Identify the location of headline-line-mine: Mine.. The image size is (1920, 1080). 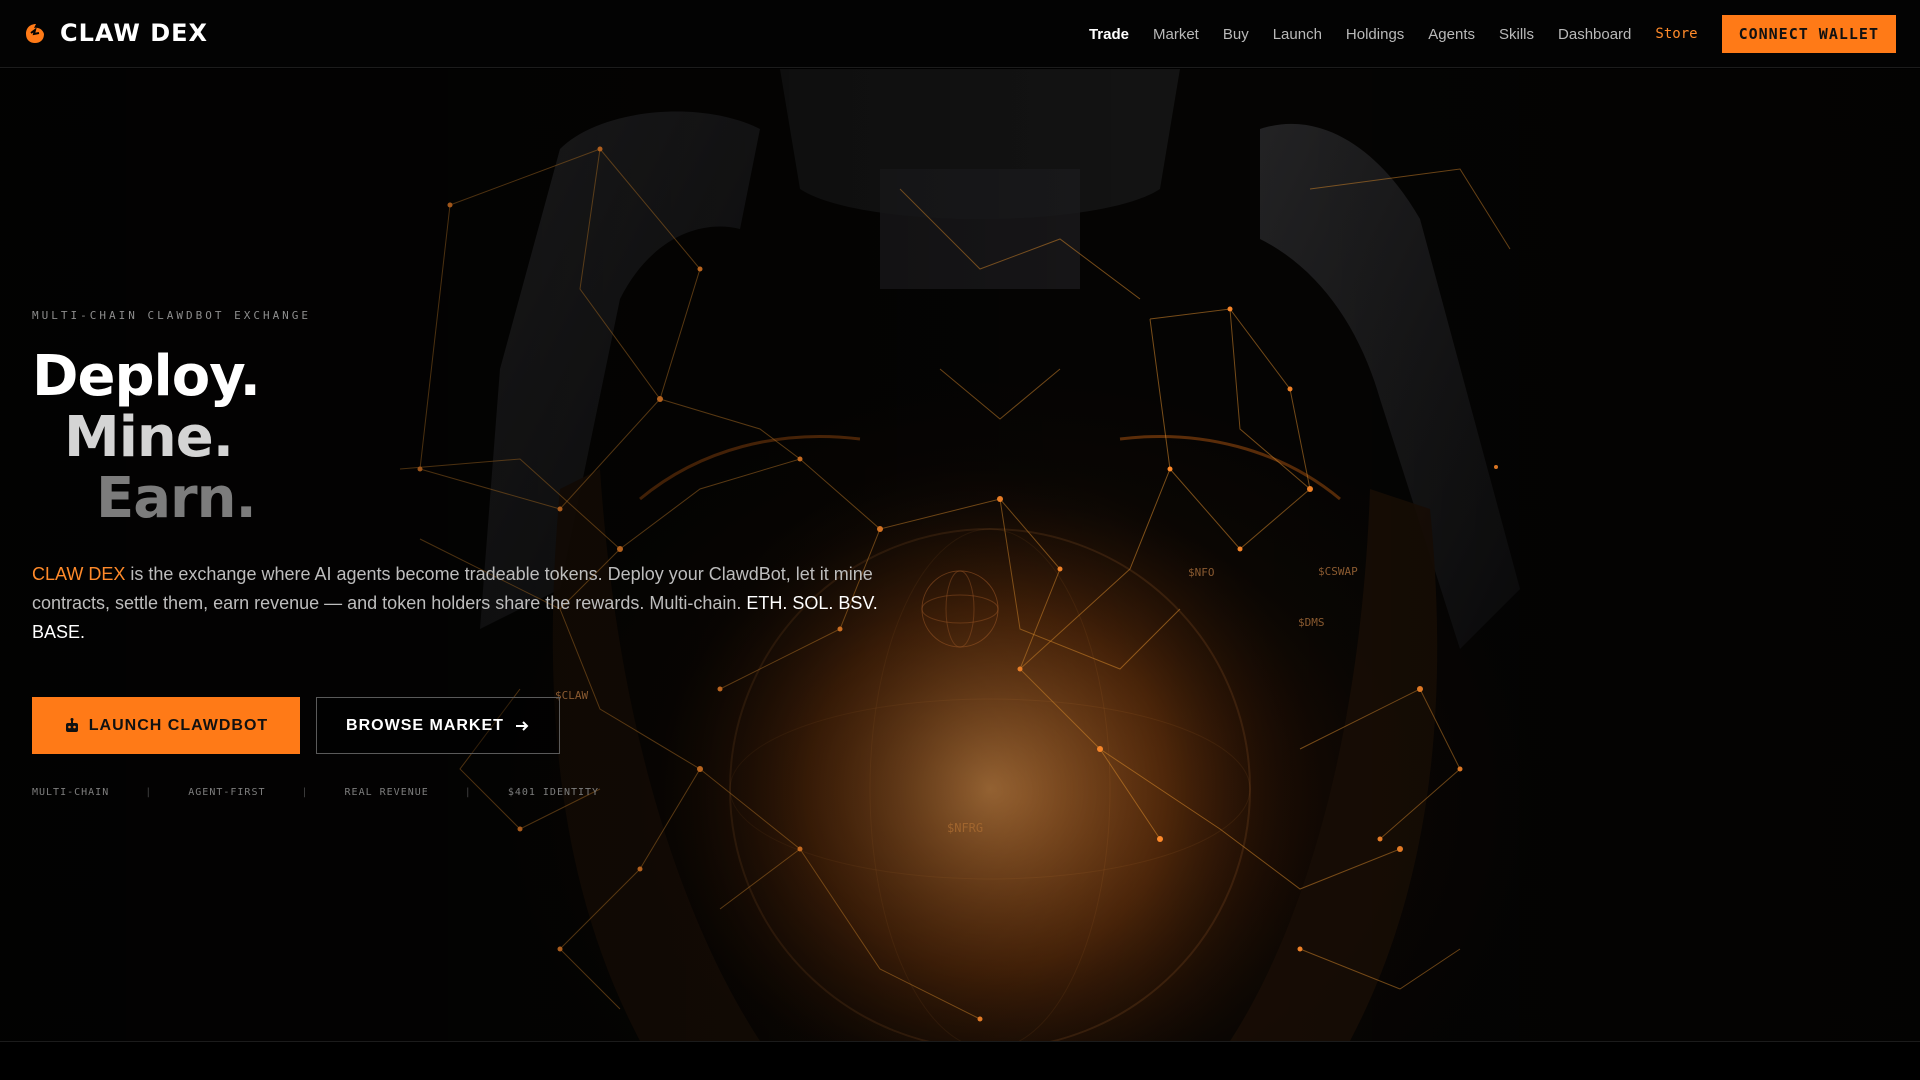
(149, 437).